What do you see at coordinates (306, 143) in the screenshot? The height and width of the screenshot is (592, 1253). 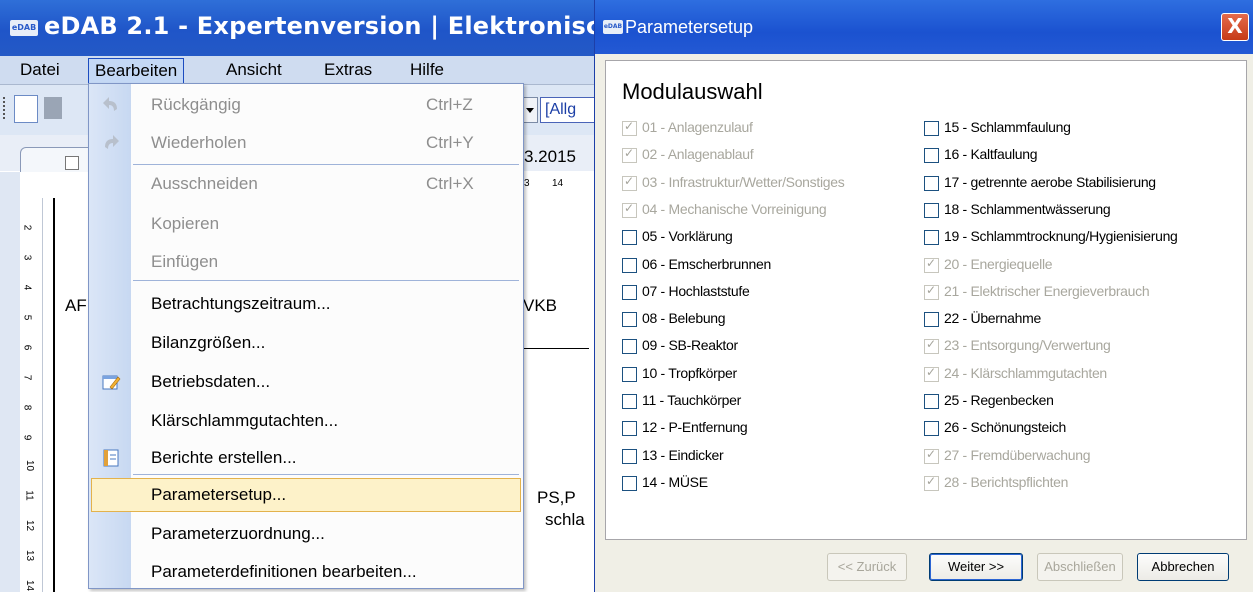 I see `menu-item-wiederholen: Wiederholen Ctrl+Y` at bounding box center [306, 143].